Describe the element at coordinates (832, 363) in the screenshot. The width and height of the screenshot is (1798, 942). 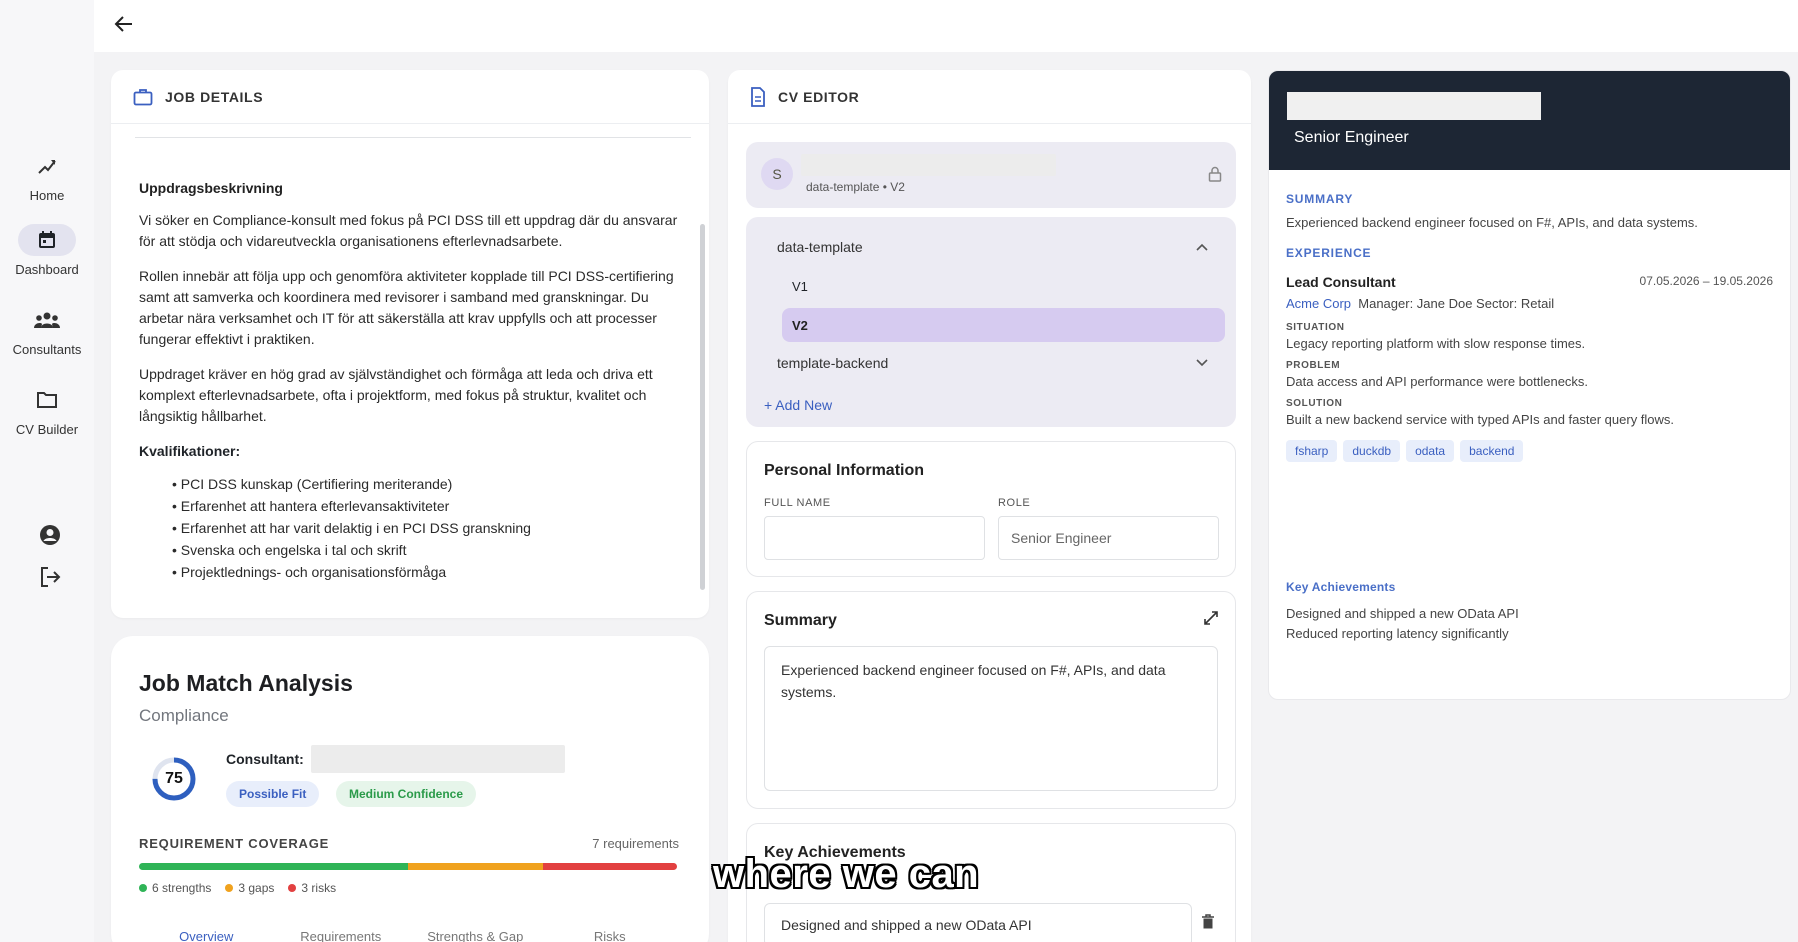
I see `template-item-template-backend: template-backend` at that location.